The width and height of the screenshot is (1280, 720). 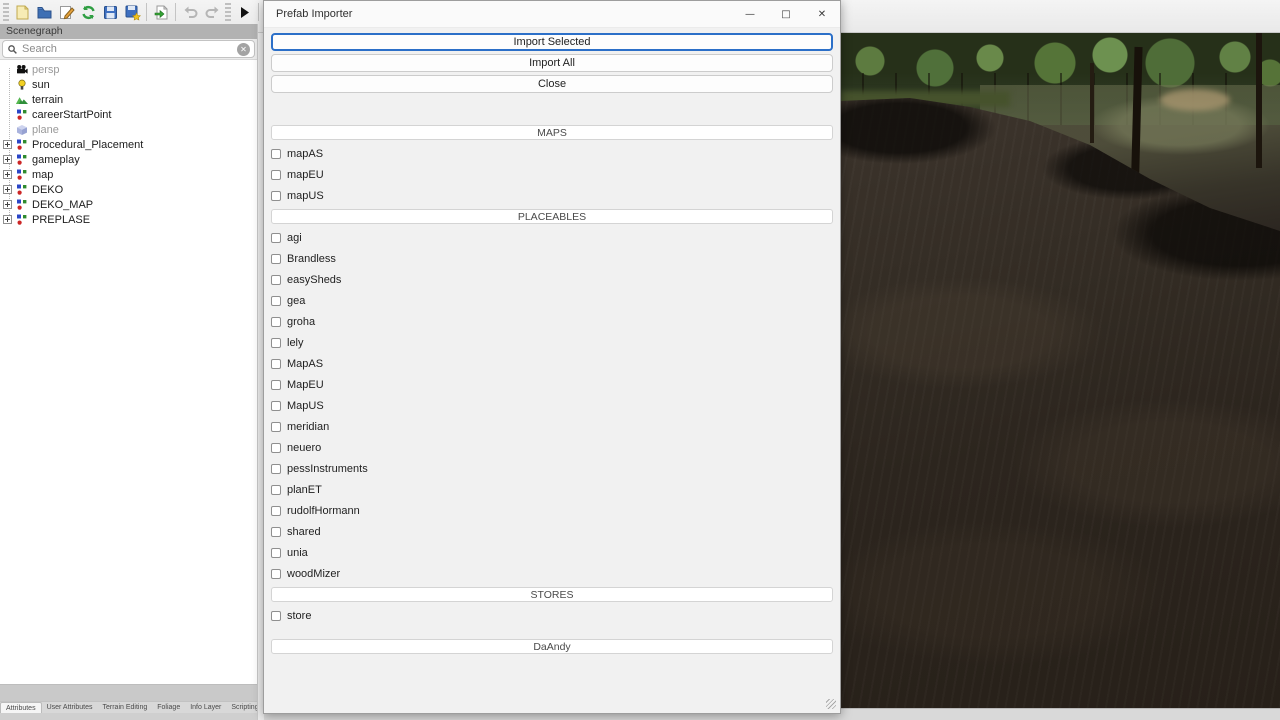 I want to click on checkbox-MapAS, so click(x=276, y=363).